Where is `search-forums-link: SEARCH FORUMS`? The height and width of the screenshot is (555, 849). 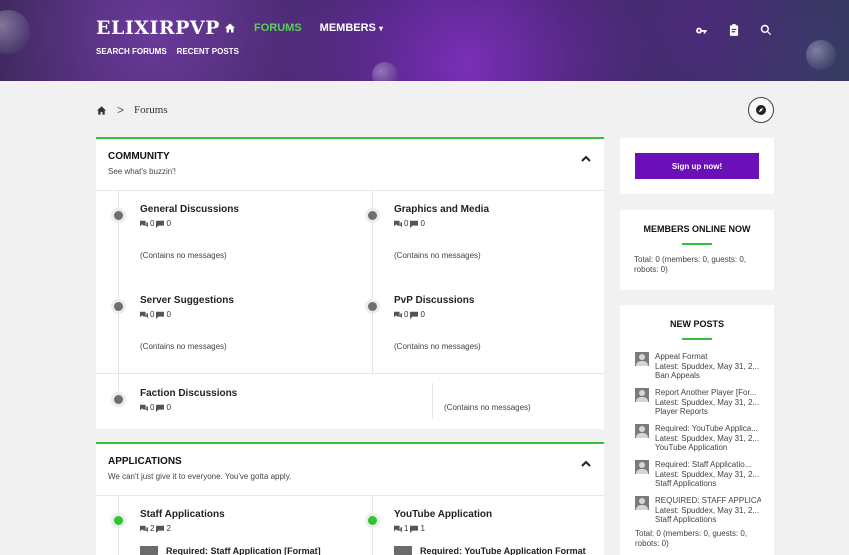 search-forums-link: SEARCH FORUMS is located at coordinates (131, 51).